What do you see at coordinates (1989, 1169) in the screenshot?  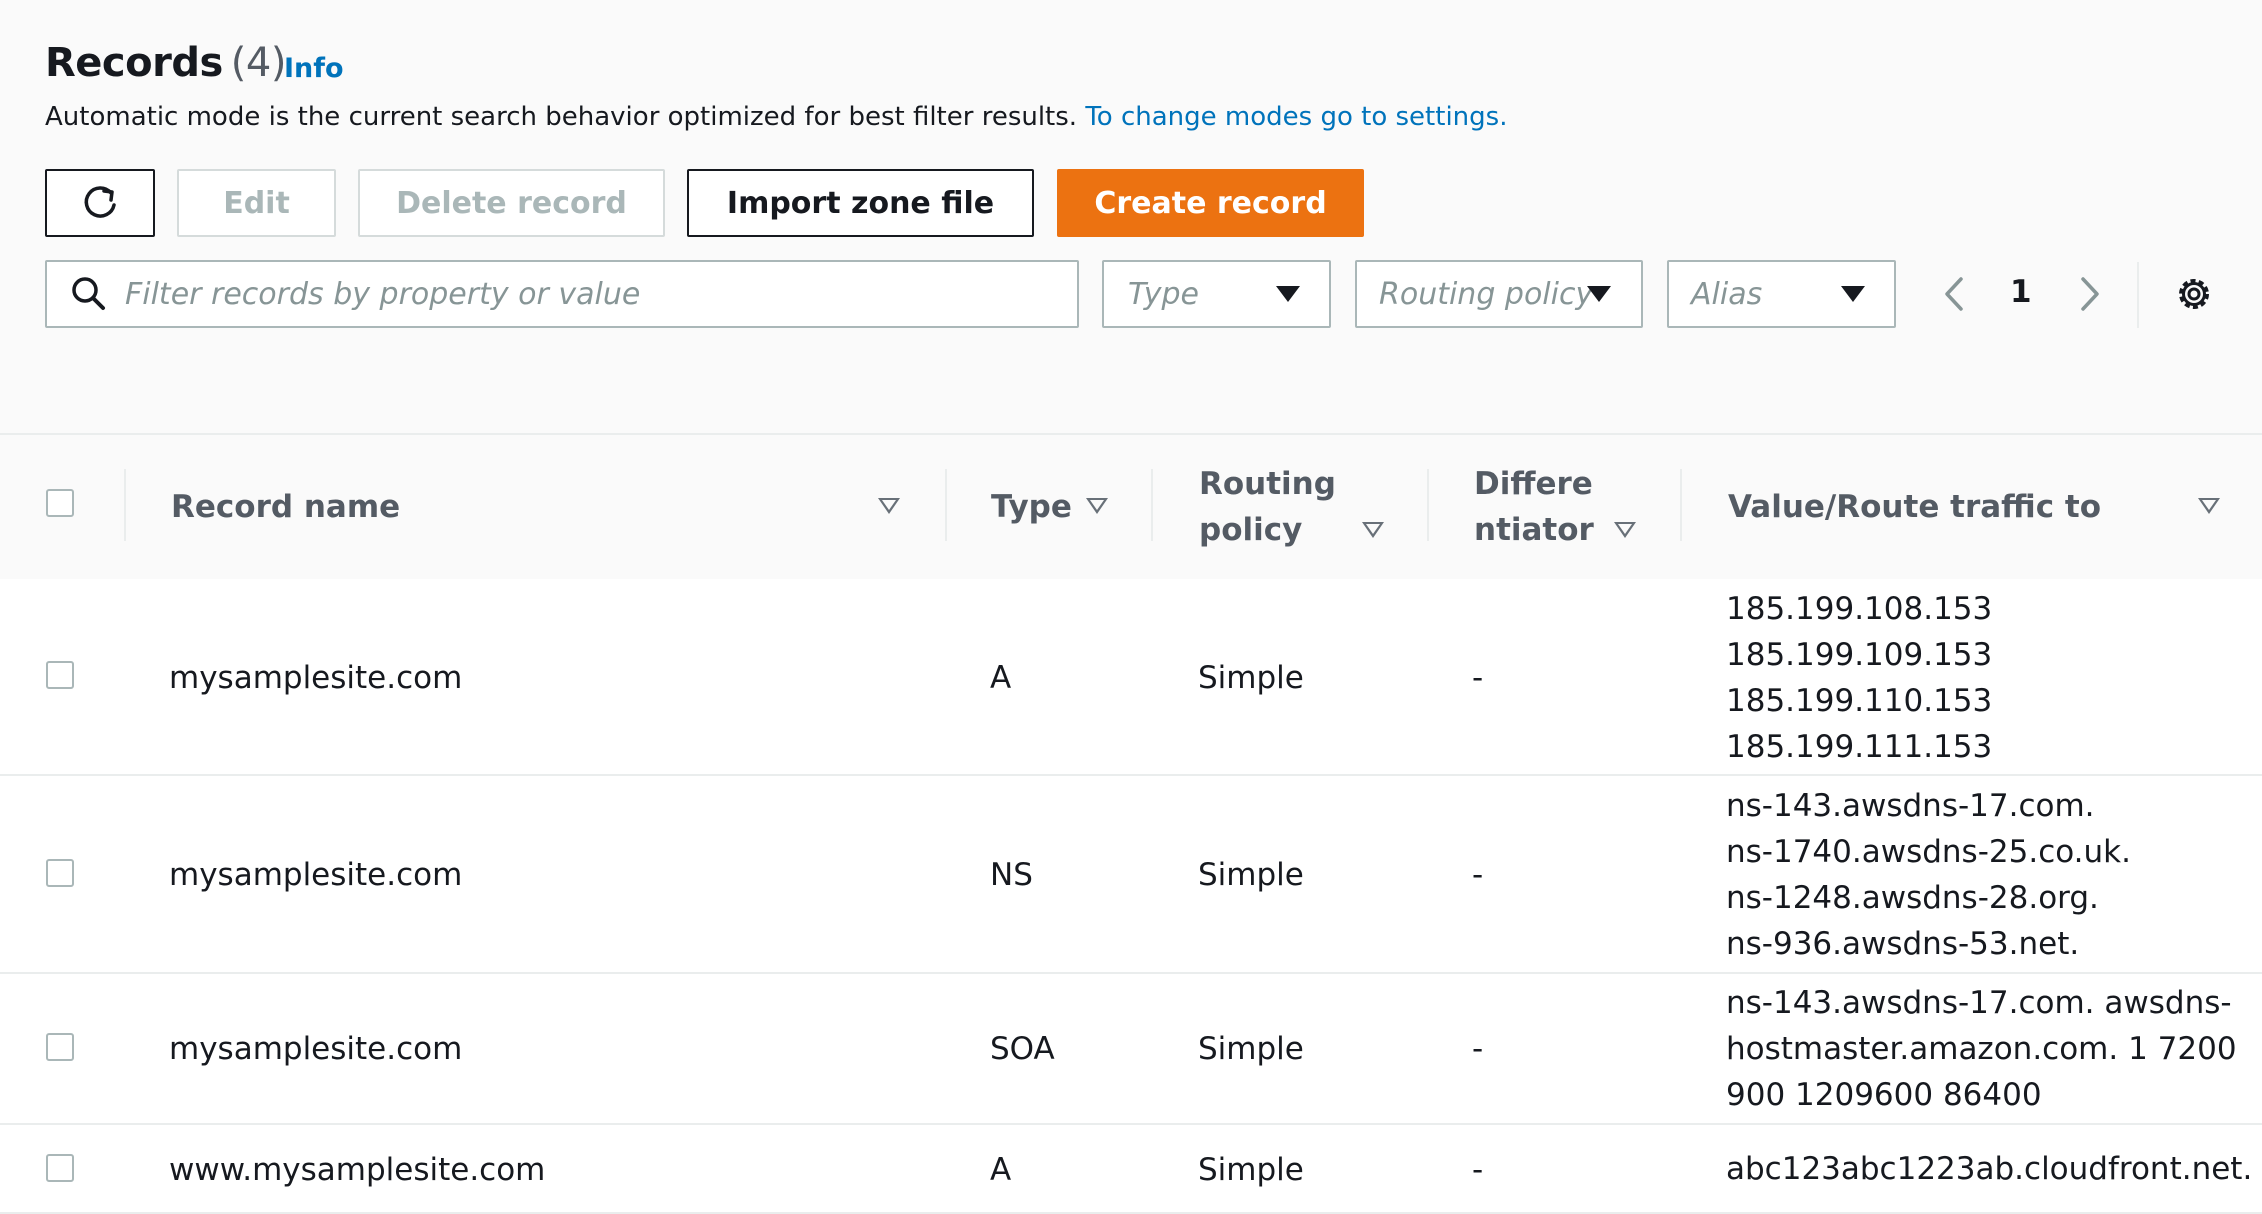 I see `record-value: abc123abc1223ab.cloudfront.net.` at bounding box center [1989, 1169].